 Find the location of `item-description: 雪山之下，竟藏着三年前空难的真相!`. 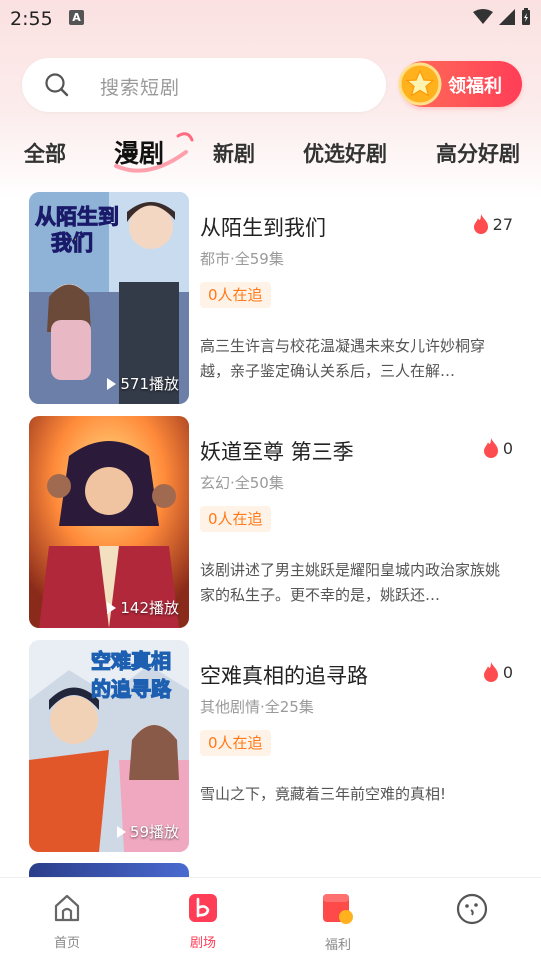

item-description: 雪山之下，竟藏着三年前空难的真相! is located at coordinates (323, 794).